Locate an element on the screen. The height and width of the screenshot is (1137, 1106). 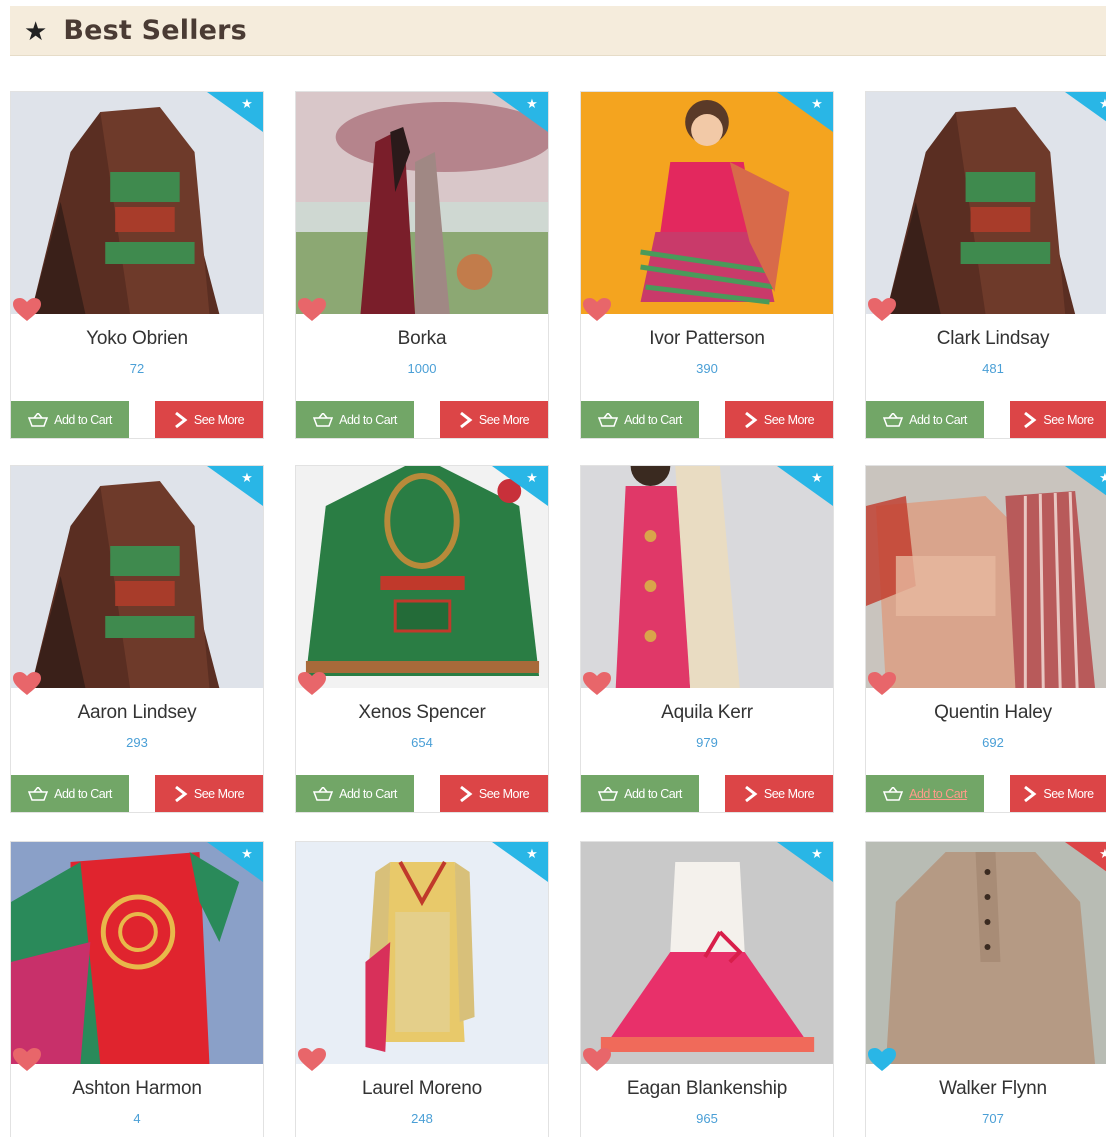
product-price: 1000 is located at coordinates (422, 368).